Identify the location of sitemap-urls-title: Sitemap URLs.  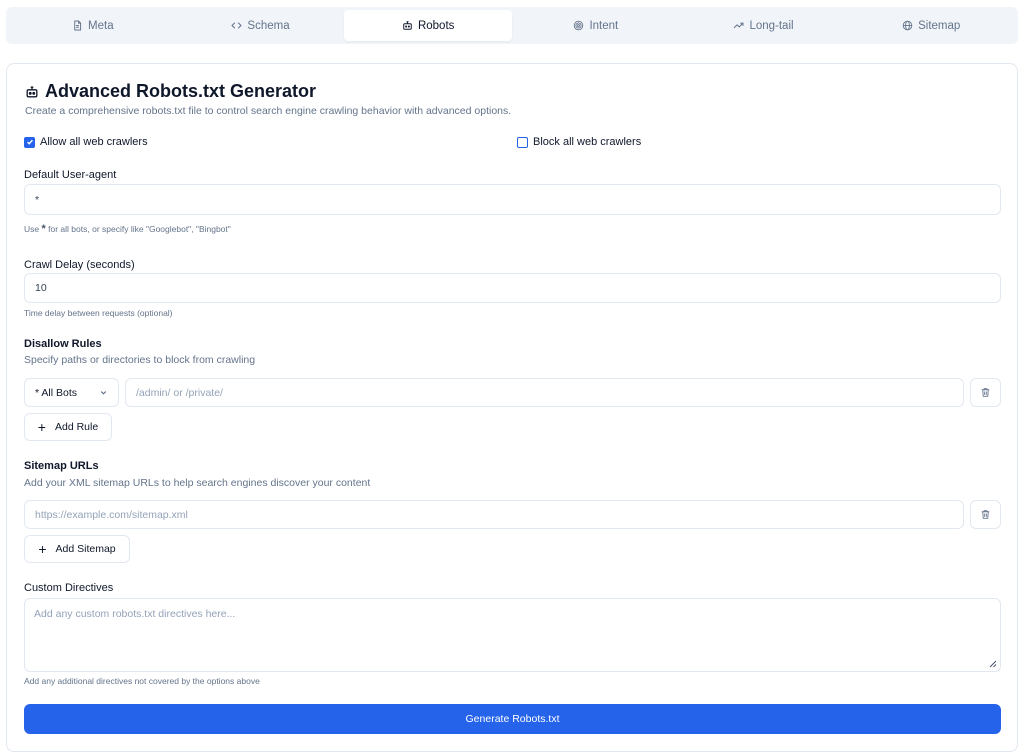
(61, 466).